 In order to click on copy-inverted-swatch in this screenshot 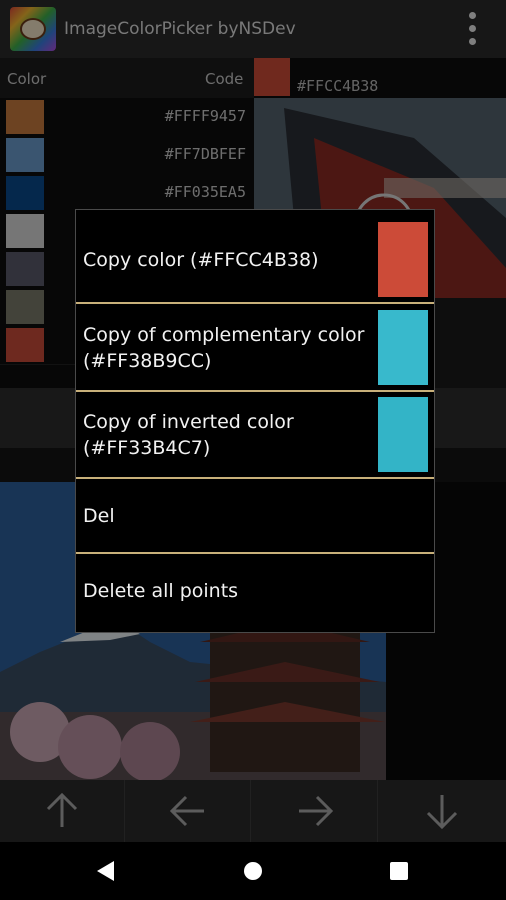, I will do `click(403, 434)`.